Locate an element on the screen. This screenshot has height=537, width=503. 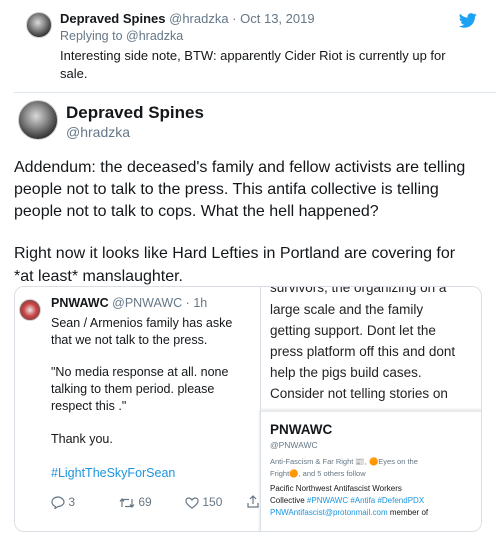
pnwawc-avatar is located at coordinates (30, 310).